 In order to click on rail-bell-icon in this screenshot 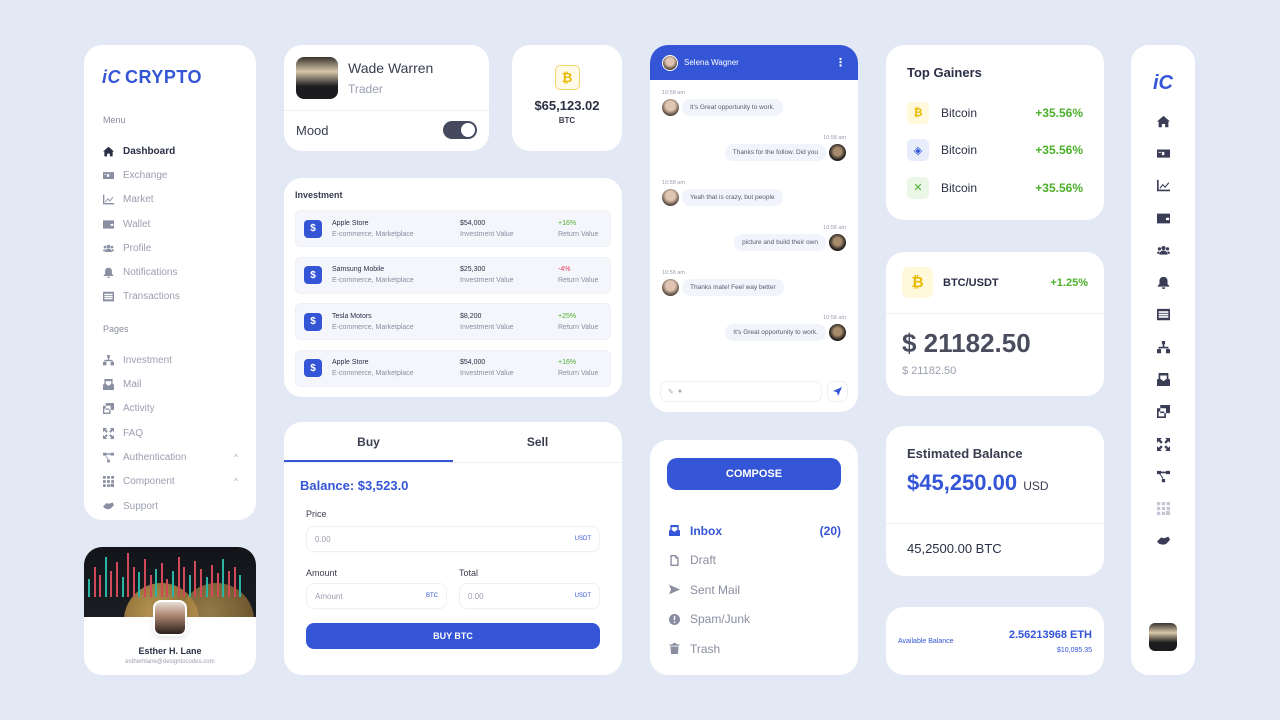, I will do `click(1163, 282)`.